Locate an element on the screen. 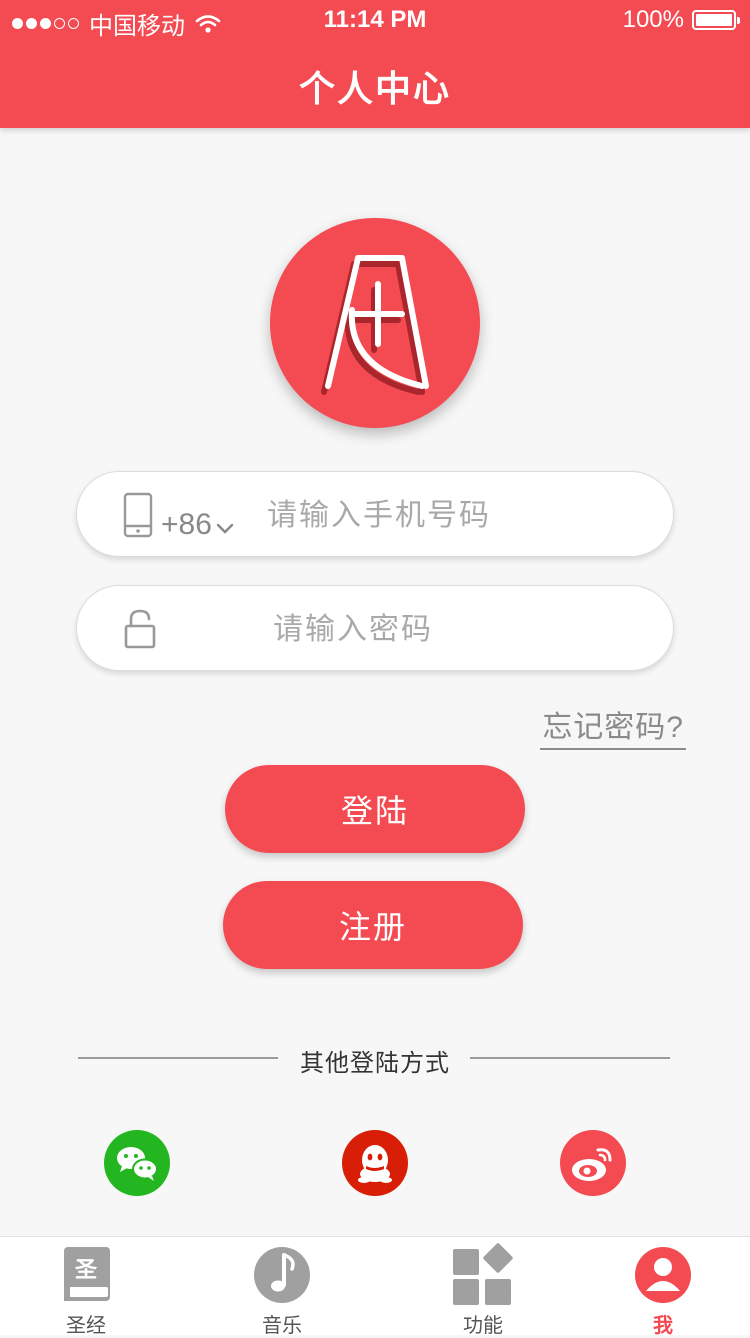  page-title: 个人中心 is located at coordinates (374, 88).